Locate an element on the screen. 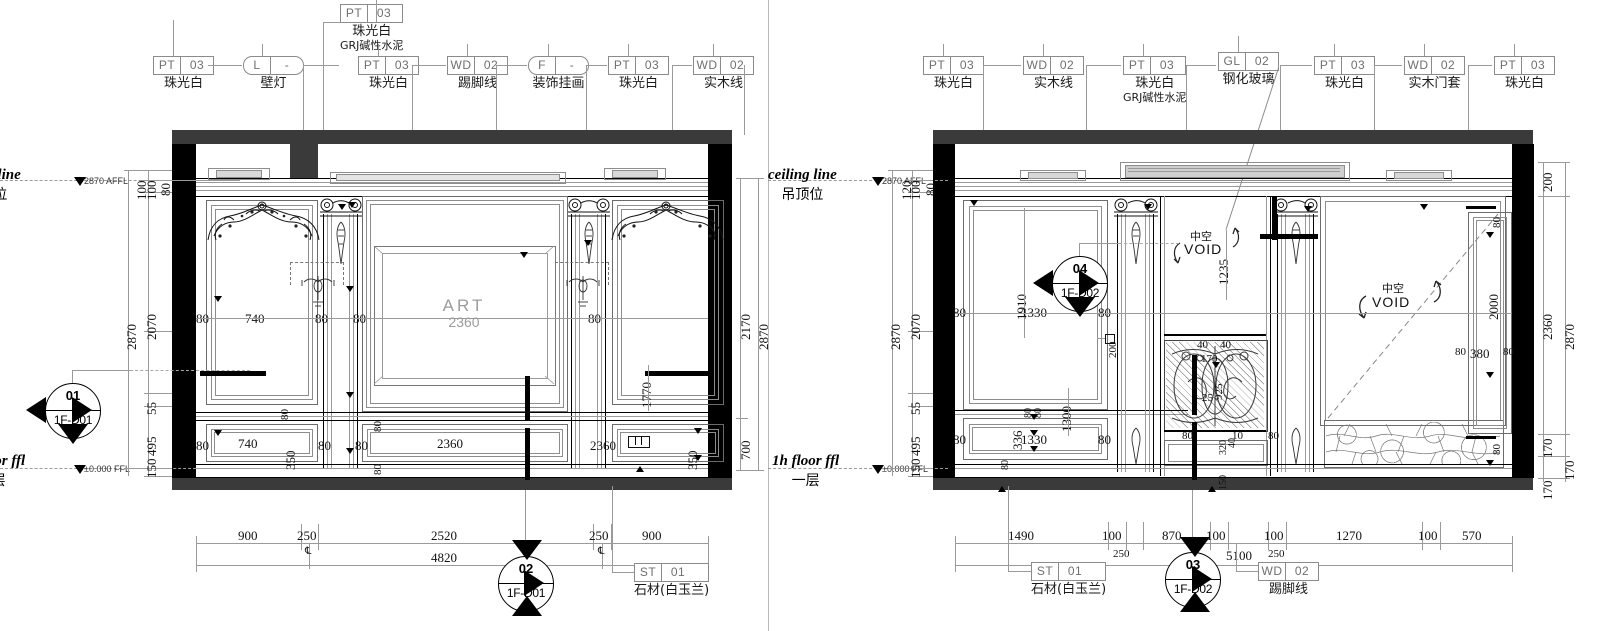 The height and width of the screenshot is (631, 1600). material-tag-st01: ST 01 石材(白玉兰) is located at coordinates (672, 580).